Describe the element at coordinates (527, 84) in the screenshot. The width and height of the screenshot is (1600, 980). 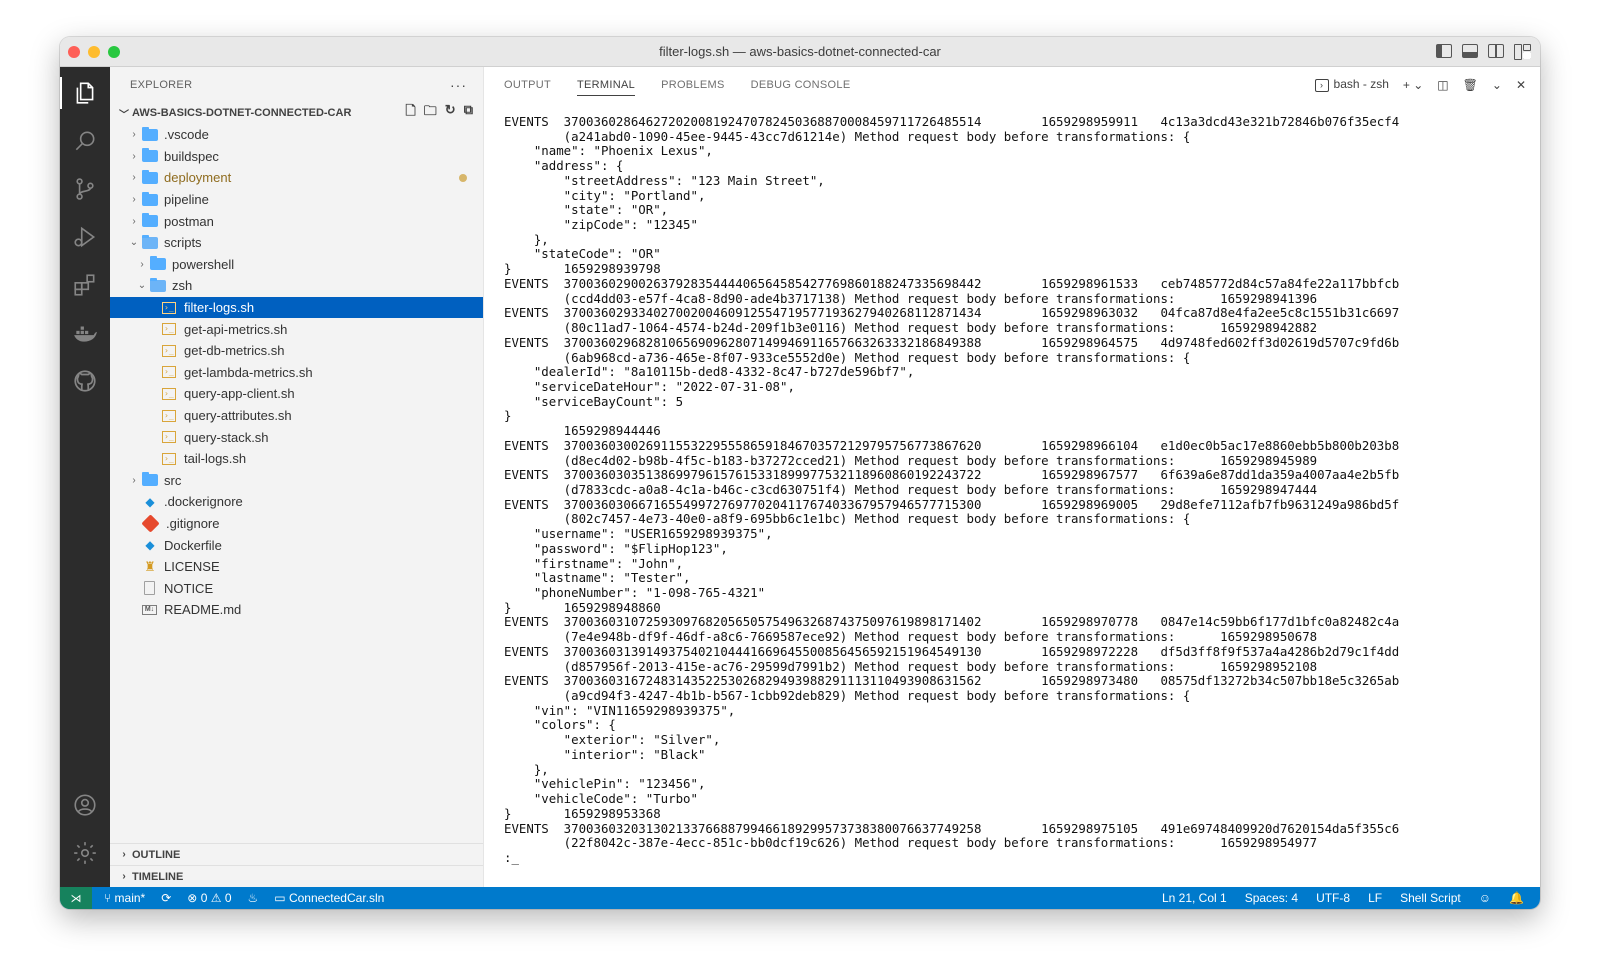
I see `tab-output: OUTPUT` at that location.